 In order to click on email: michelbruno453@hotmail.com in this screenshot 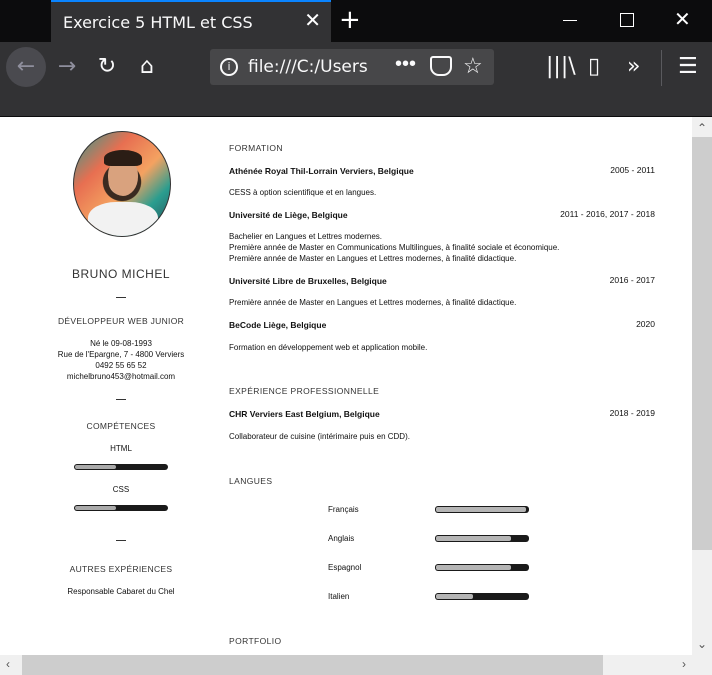, I will do `click(121, 376)`.